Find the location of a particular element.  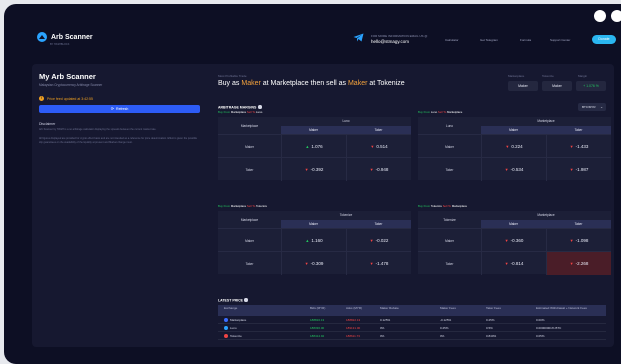

margin-cell: ▼ -0.309 is located at coordinates (313, 263).